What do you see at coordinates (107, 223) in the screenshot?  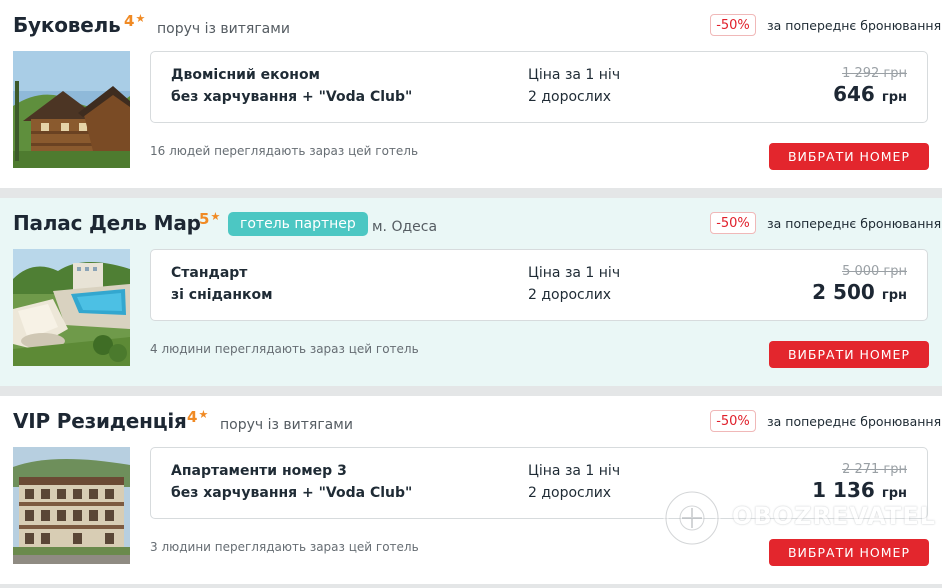 I see `hotel-name: Палас Дель Мар` at bounding box center [107, 223].